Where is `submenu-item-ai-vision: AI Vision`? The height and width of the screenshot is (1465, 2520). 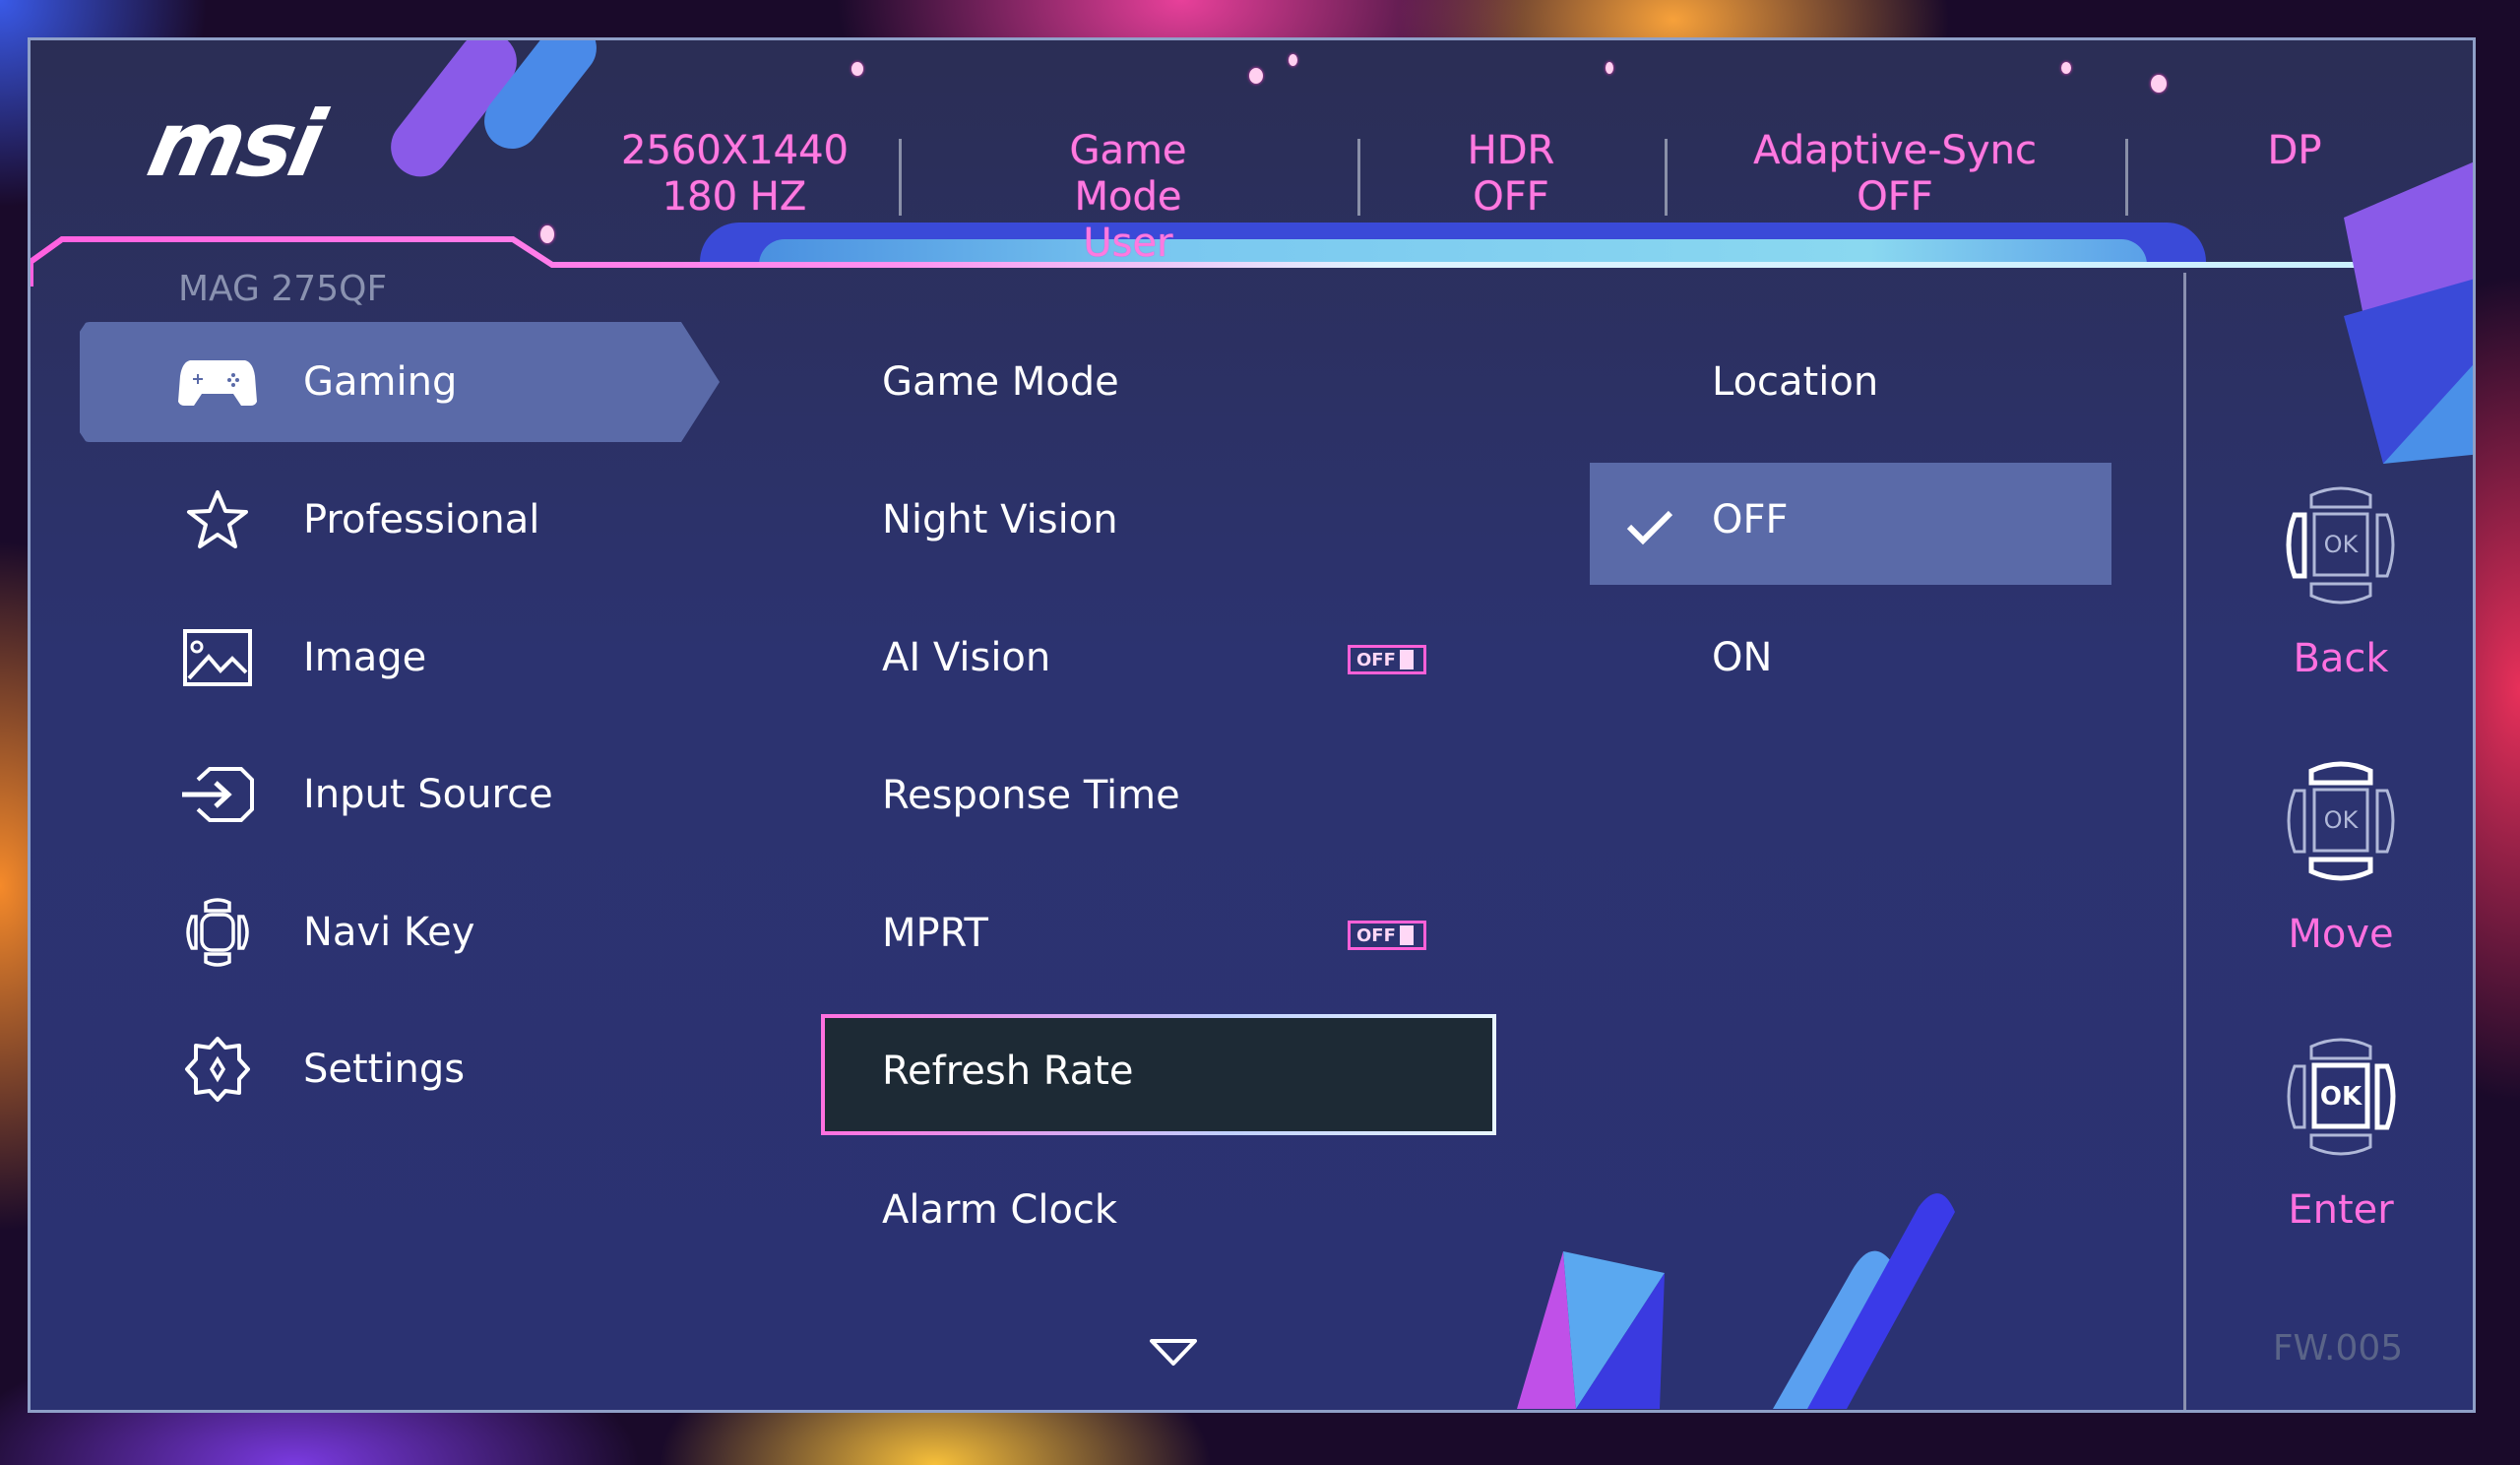
submenu-item-ai-vision: AI Vision is located at coordinates (966, 657).